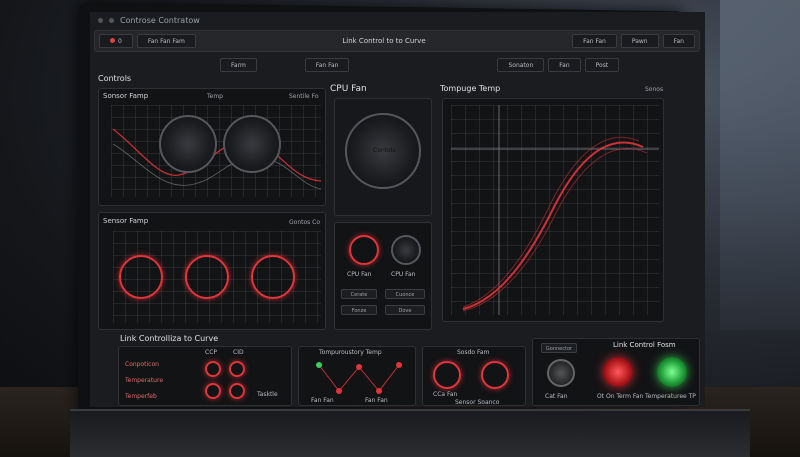  Describe the element at coordinates (267, 394) in the screenshot. I see `tasktle-label: Tasktle` at that location.